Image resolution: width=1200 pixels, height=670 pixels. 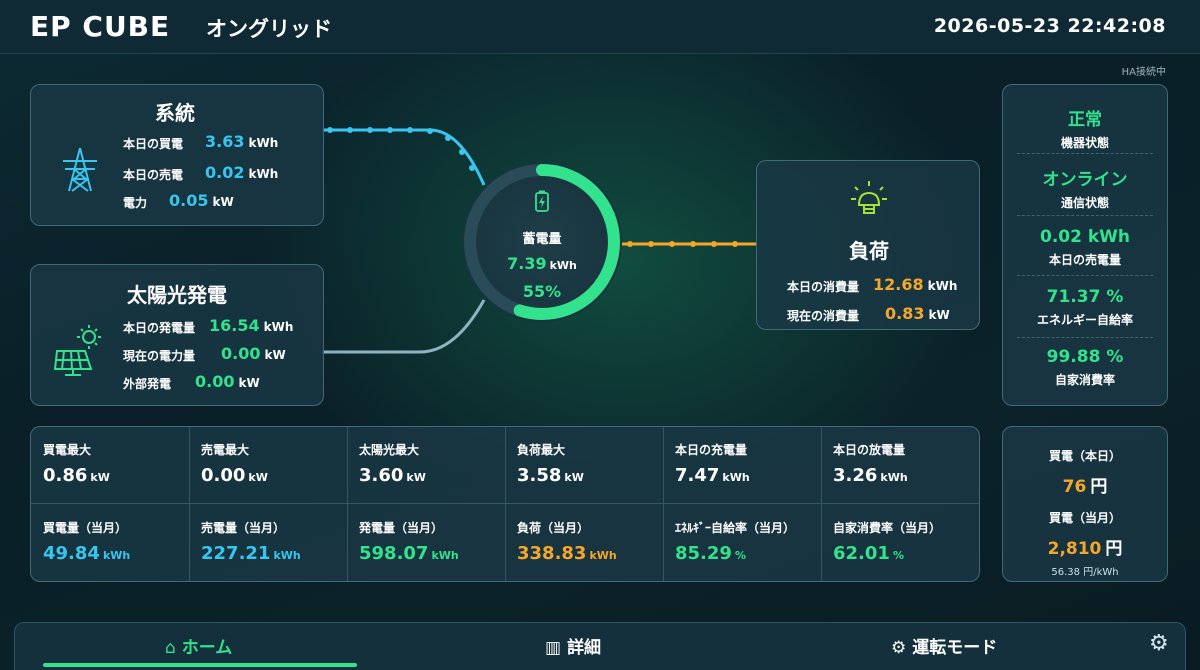 I want to click on grid-power-value: 0.05 kW, so click(x=201, y=200).